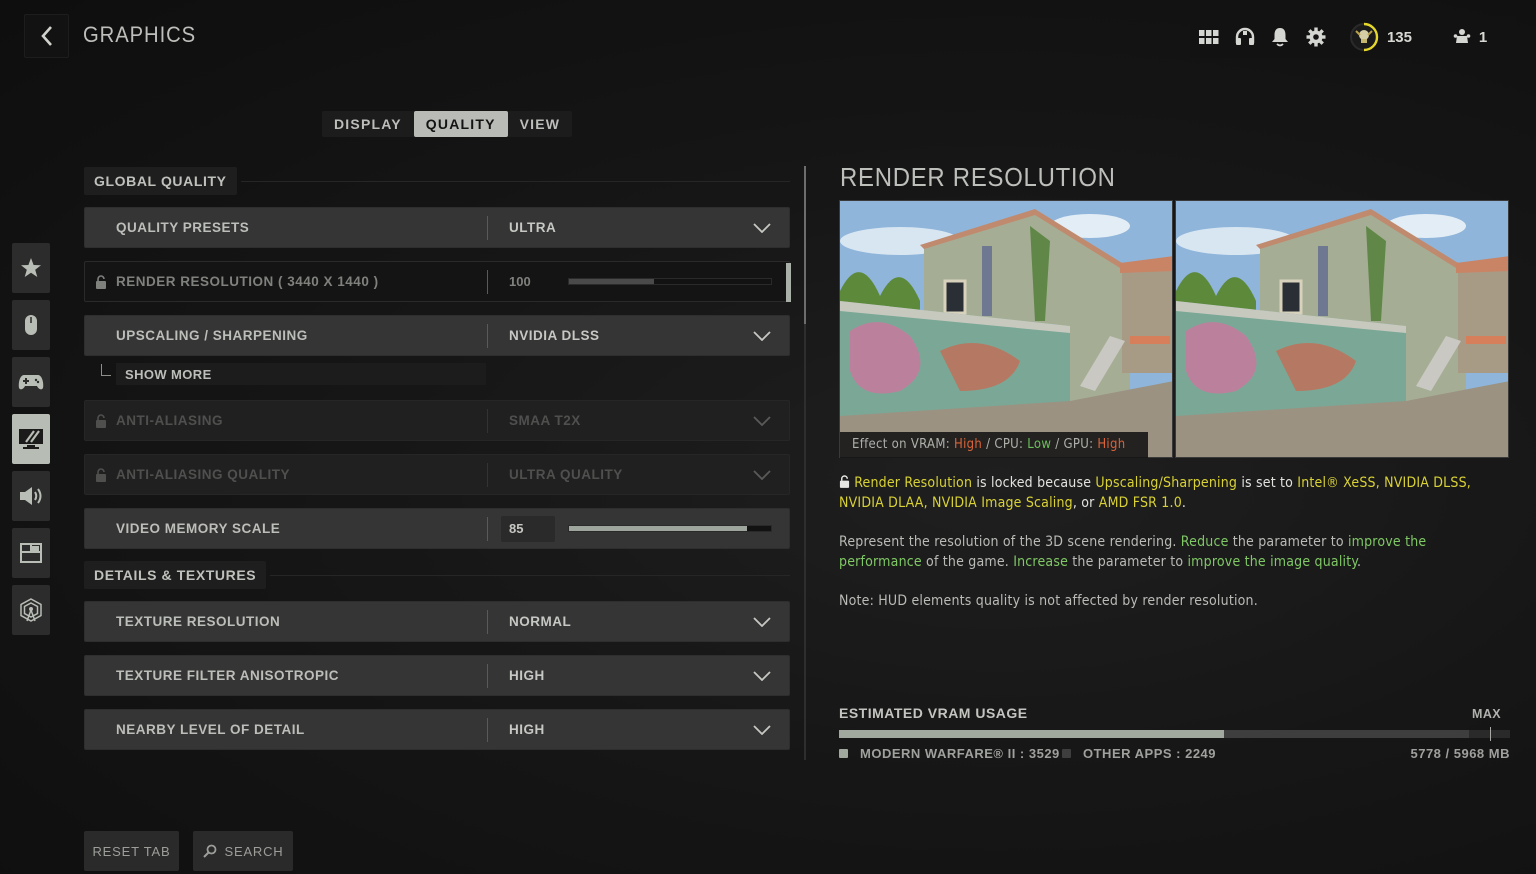  I want to click on vram-legend-other: OTHER APPS : 2249, so click(1139, 753).